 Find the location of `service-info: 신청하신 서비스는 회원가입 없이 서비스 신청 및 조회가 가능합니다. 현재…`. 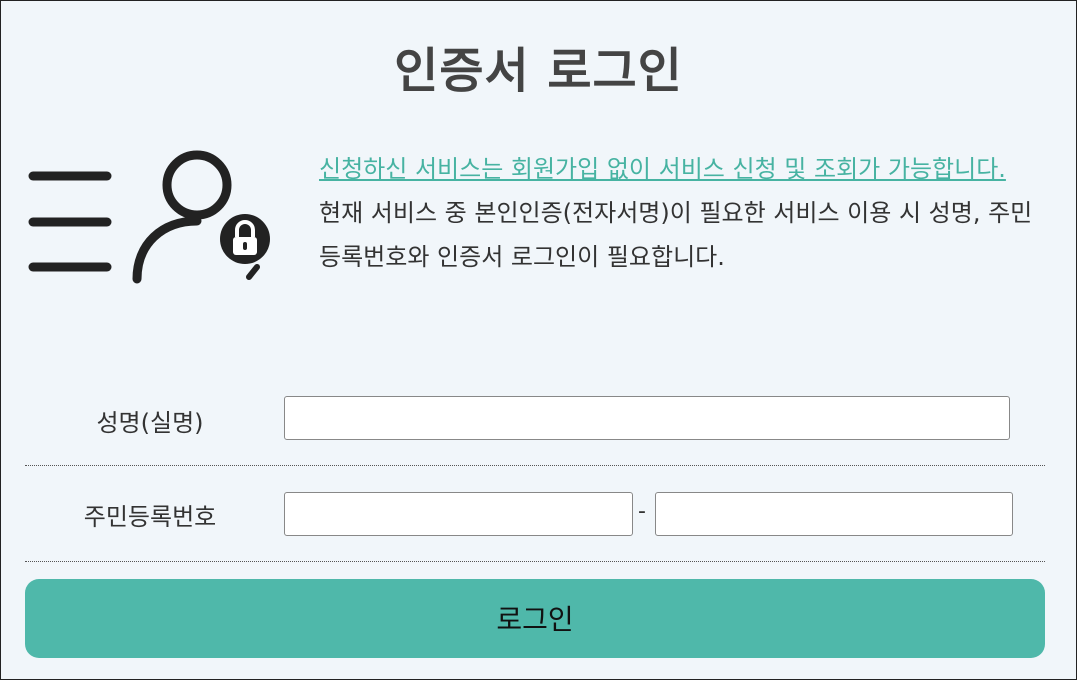

service-info: 신청하신 서비스는 회원가입 없이 서비스 신청 및 조회가 가능합니다. 현재… is located at coordinates (679, 213).